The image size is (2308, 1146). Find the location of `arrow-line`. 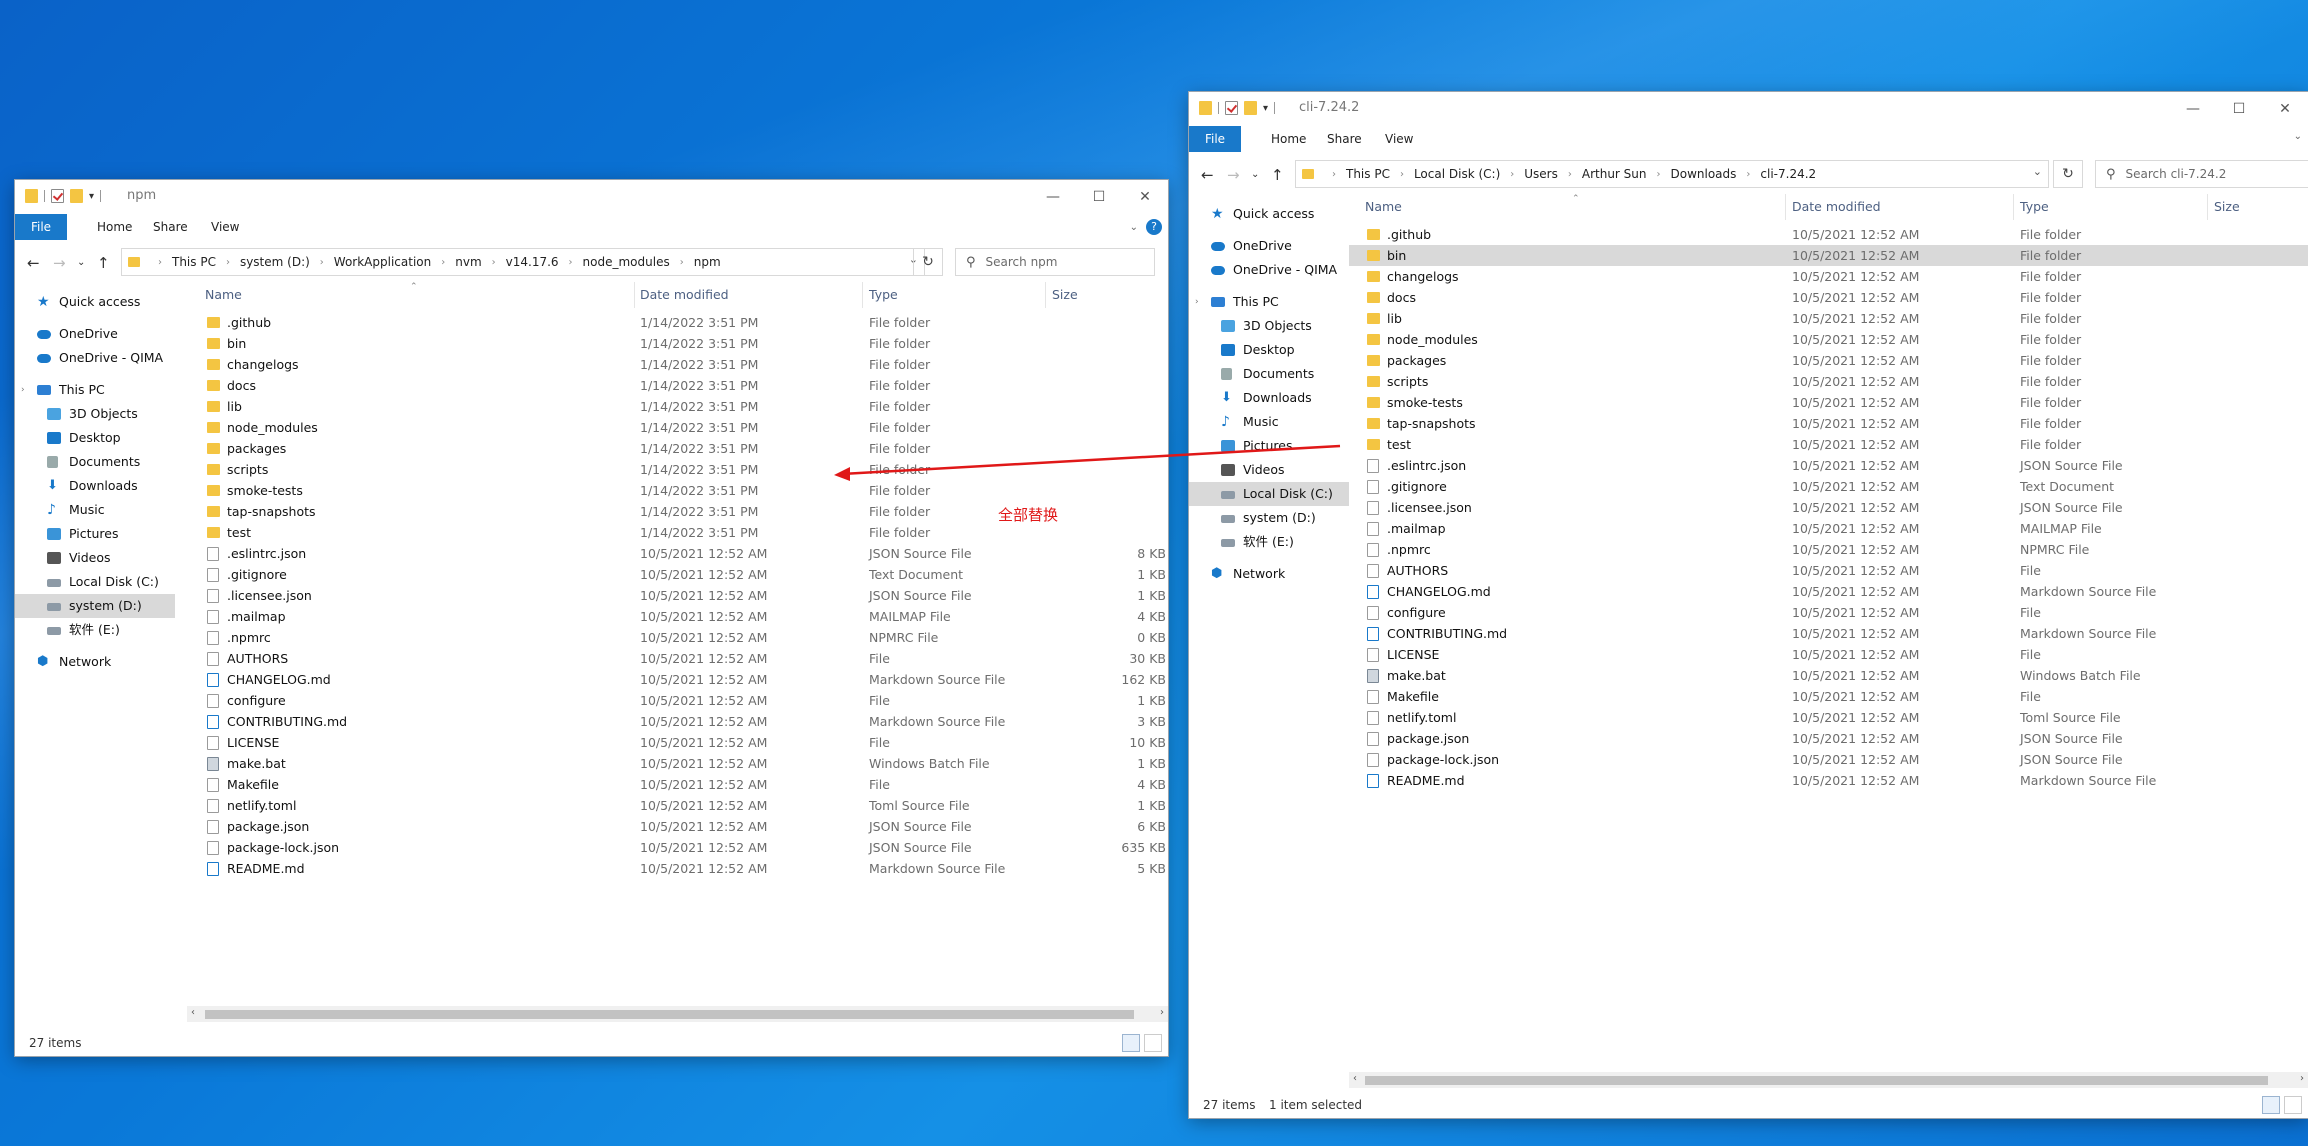

arrow-line is located at coordinates (1091, 460).